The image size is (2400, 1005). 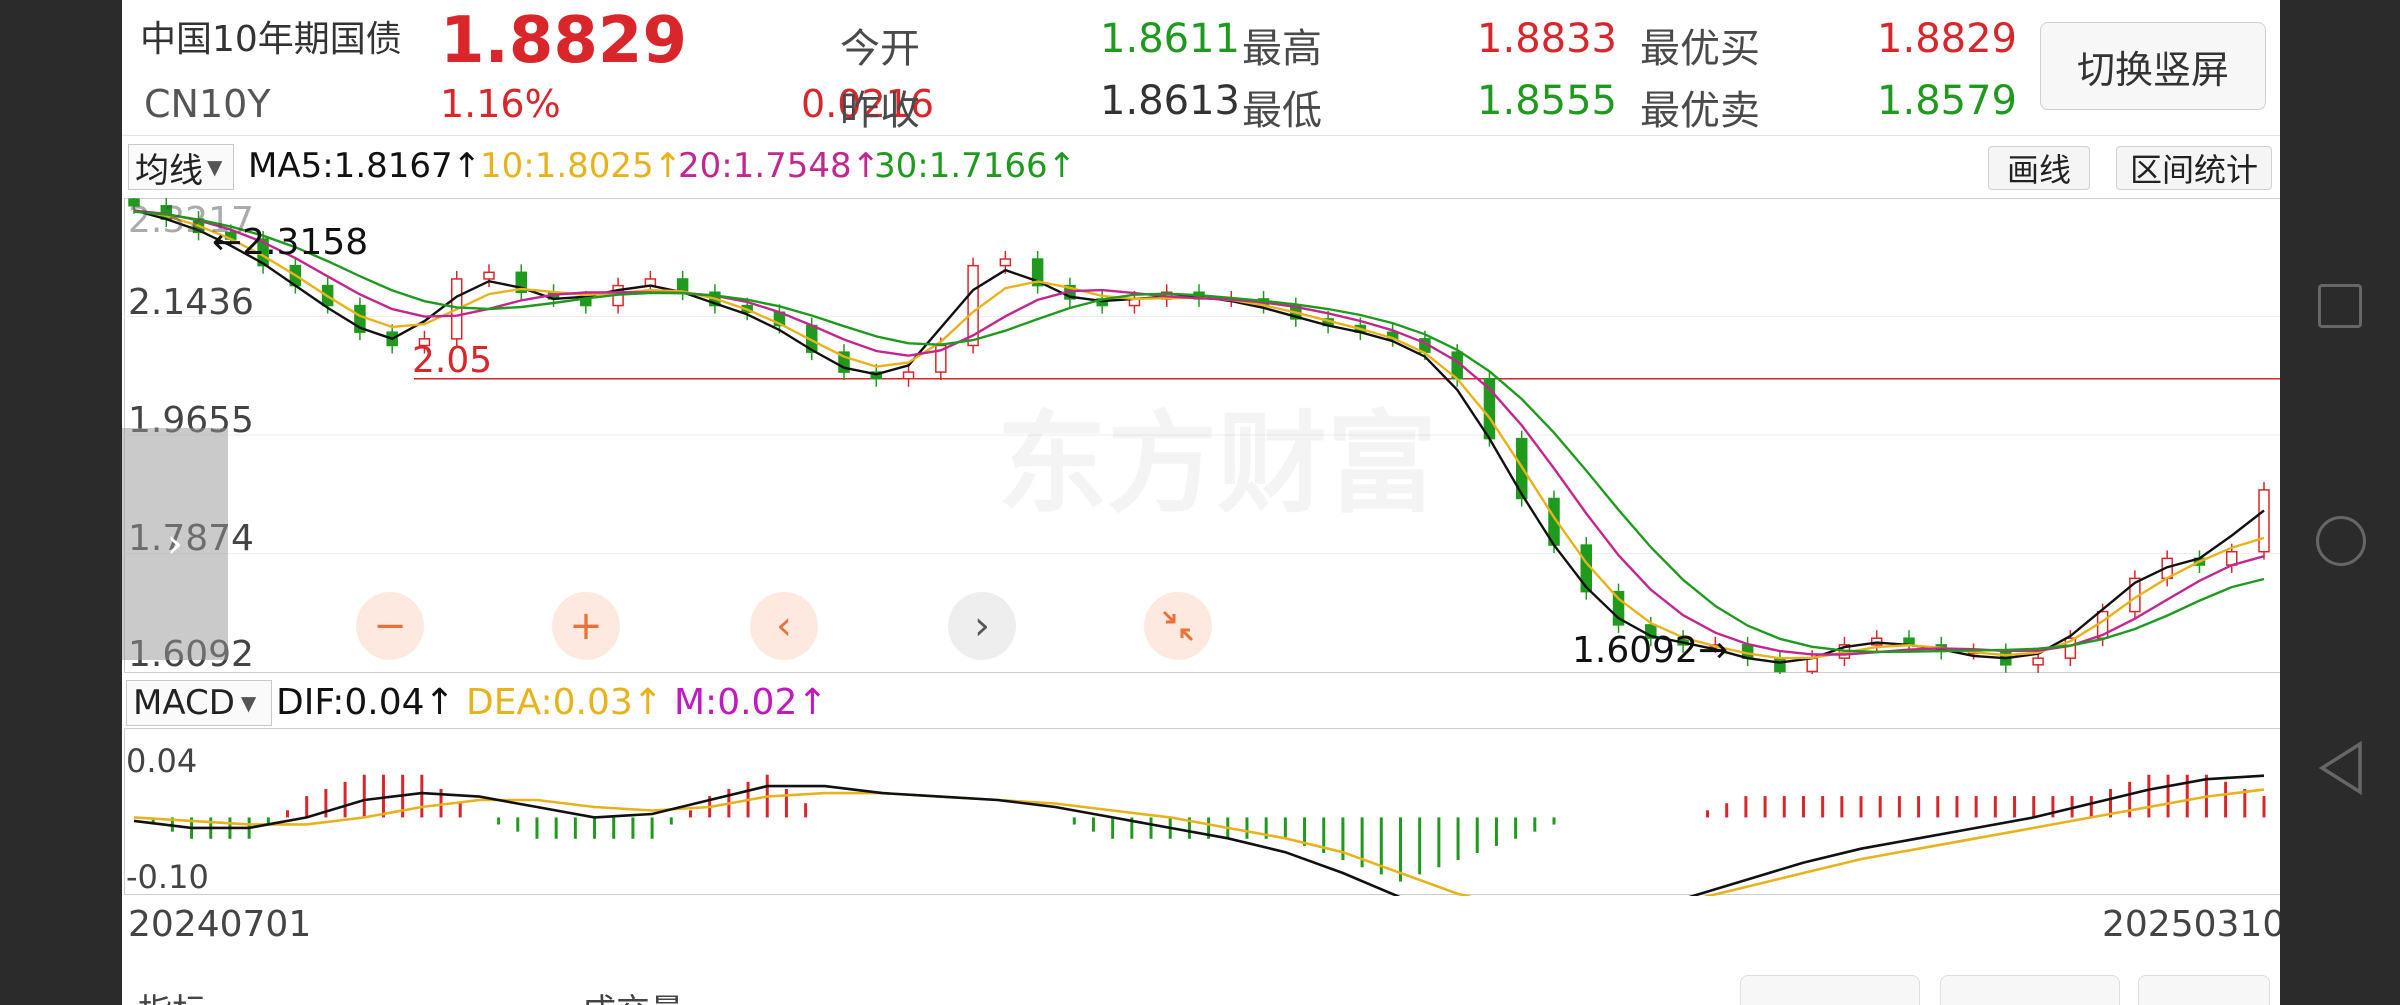 I want to click on bottom-tab-volume: 成交量, so click(x=633, y=994).